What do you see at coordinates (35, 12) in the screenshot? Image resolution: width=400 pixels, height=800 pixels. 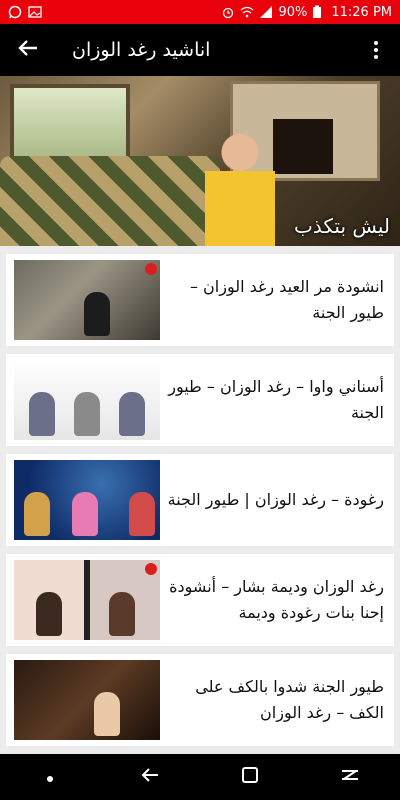 I see `image-icon` at bounding box center [35, 12].